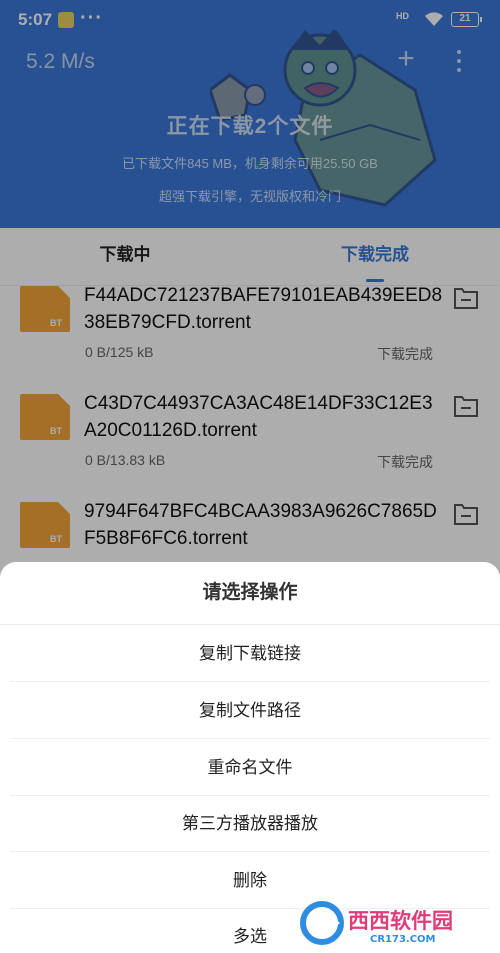 The height and width of the screenshot is (953, 500). Describe the element at coordinates (250, 768) in the screenshot. I see `rename-file-button: 重命名文件` at that location.